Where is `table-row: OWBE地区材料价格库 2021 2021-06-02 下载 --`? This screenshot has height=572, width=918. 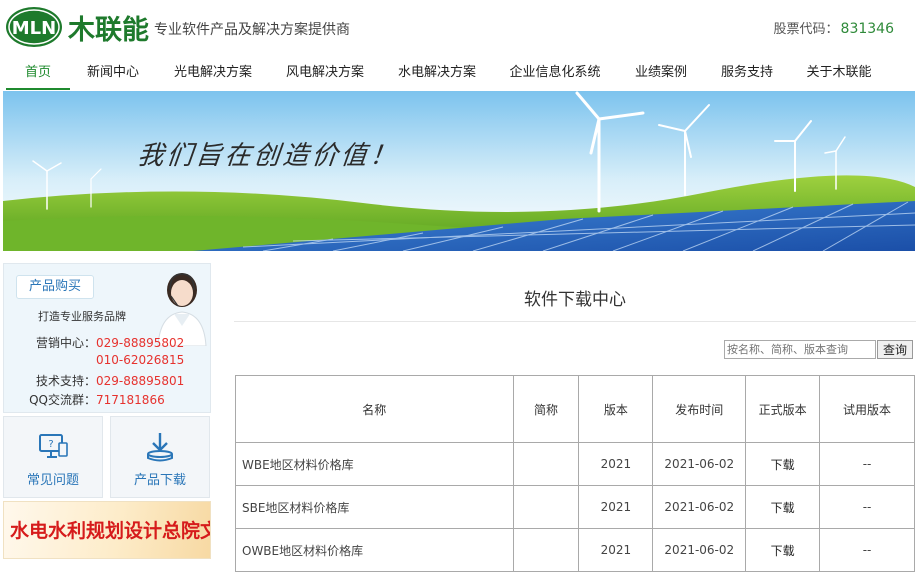
table-row: OWBE地区材料价格库 2021 2021-06-02 下载 -- is located at coordinates (575, 550).